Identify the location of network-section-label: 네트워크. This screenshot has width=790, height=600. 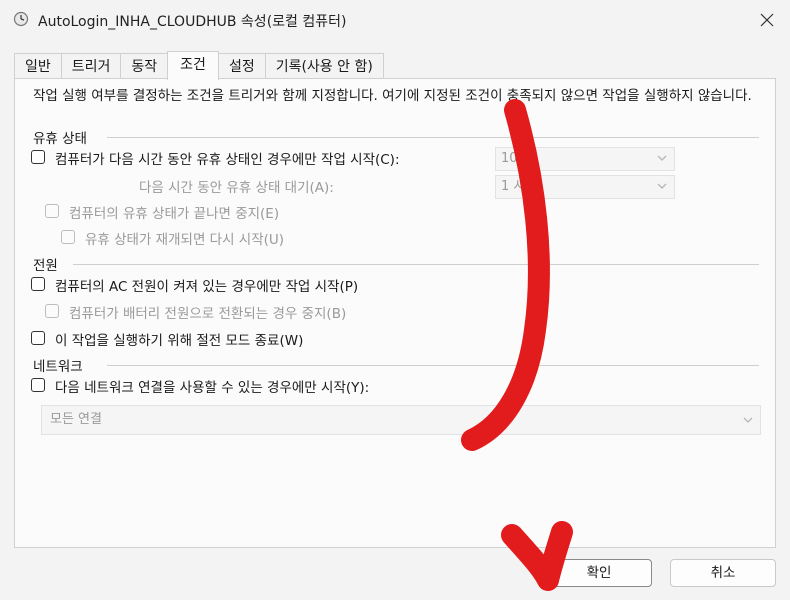
(58, 367).